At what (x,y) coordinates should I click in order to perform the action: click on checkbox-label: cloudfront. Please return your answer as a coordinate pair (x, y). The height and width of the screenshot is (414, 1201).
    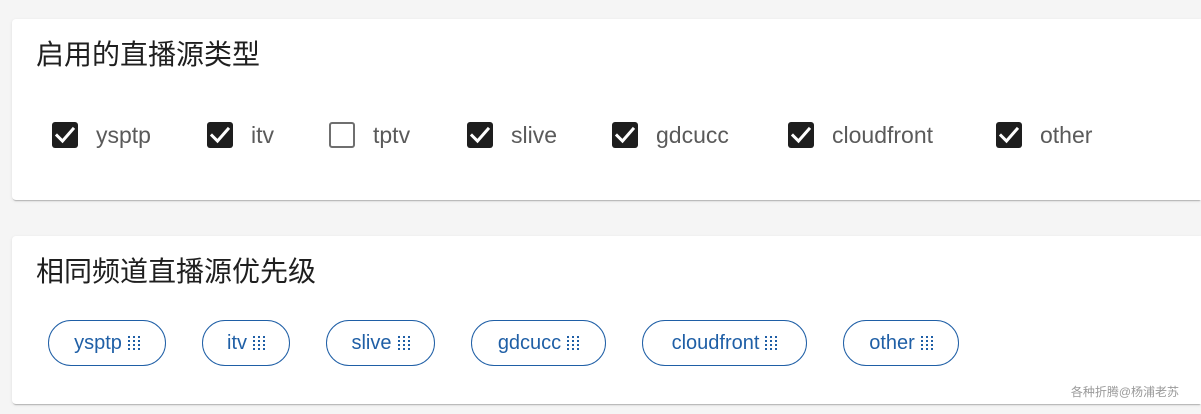
    Looking at the image, I should click on (883, 134).